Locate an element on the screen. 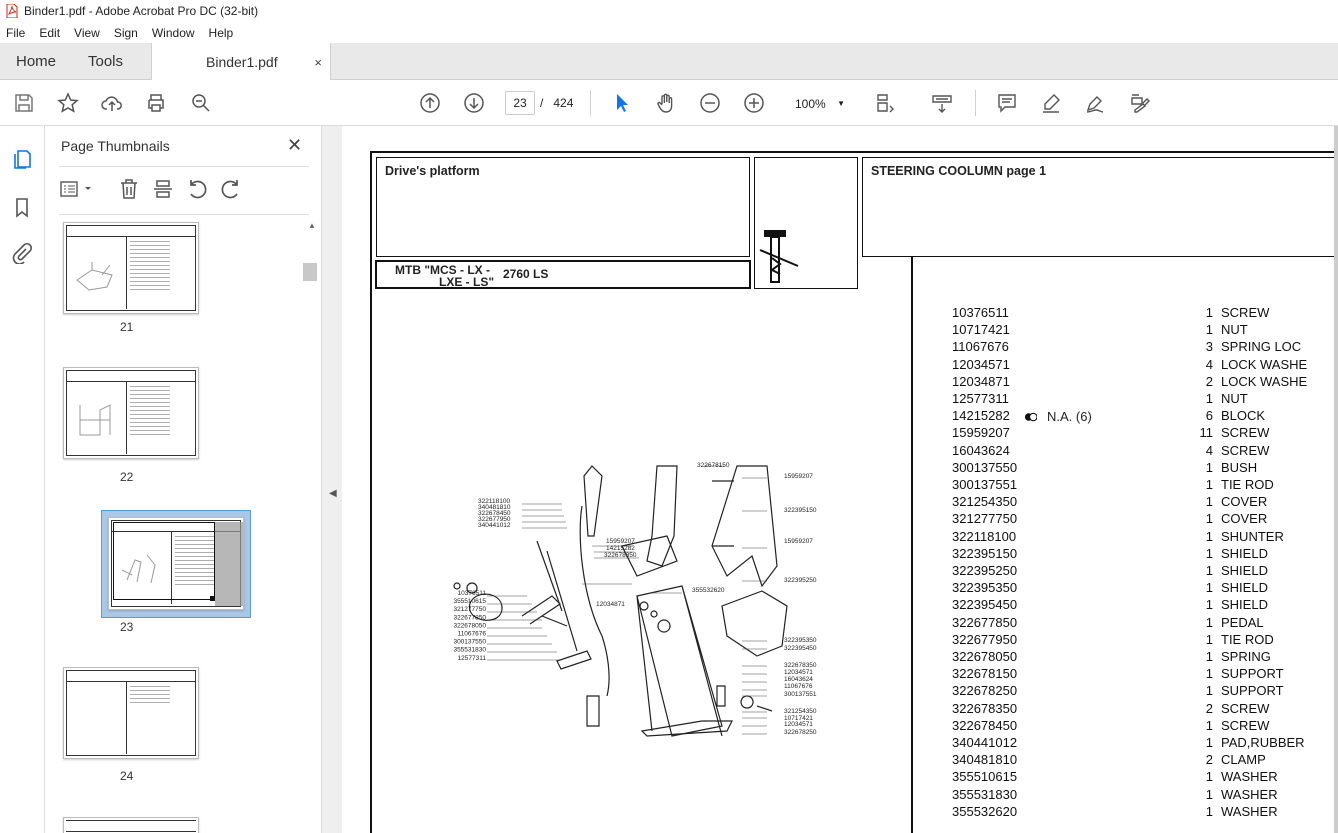 The image size is (1338, 833). part-number: 16043624 is located at coordinates (981, 450).